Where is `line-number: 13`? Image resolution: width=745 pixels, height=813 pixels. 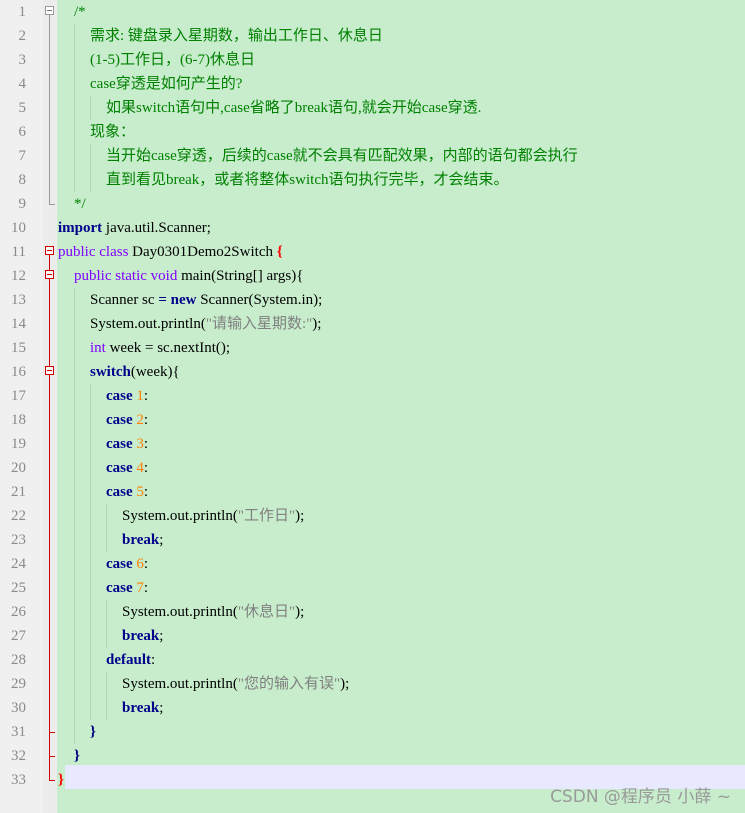
line-number: 13 is located at coordinates (18, 300).